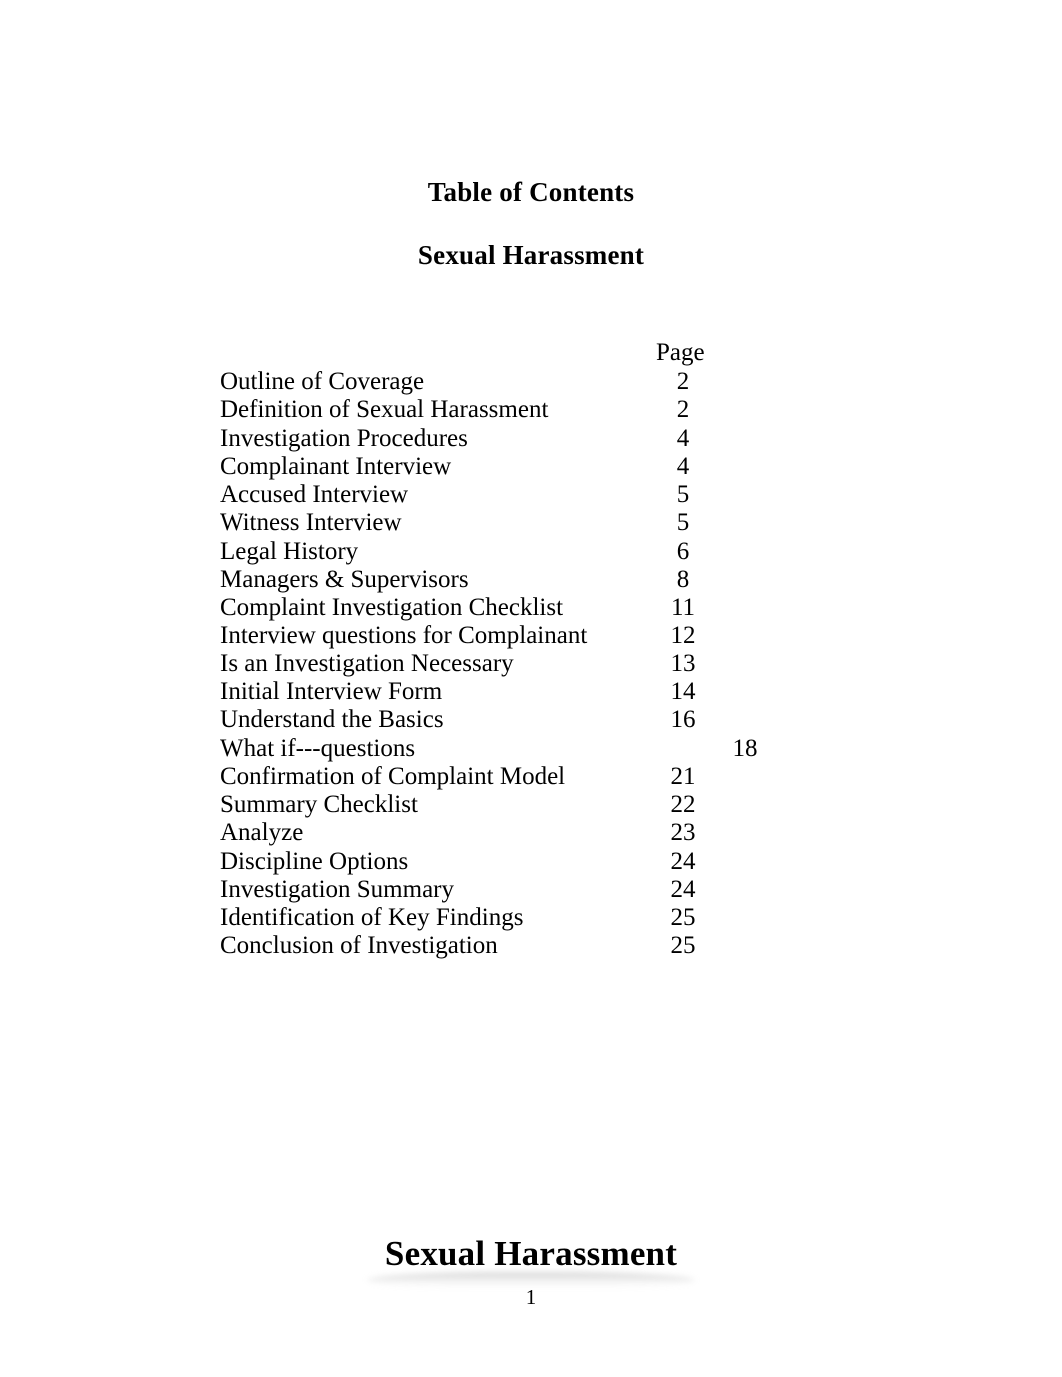 This screenshot has height=1377, width=1062. What do you see at coordinates (367, 663) in the screenshot?
I see `toc-entry-label: Is an Investigation Necessary` at bounding box center [367, 663].